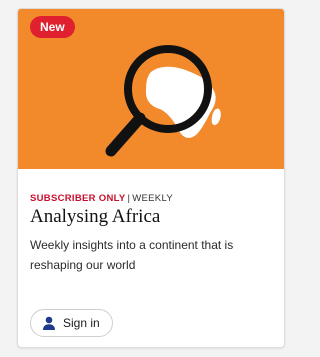 This screenshot has height=357, width=320. What do you see at coordinates (95, 217) in the screenshot?
I see `newsletter-title: Analysing Africa` at bounding box center [95, 217].